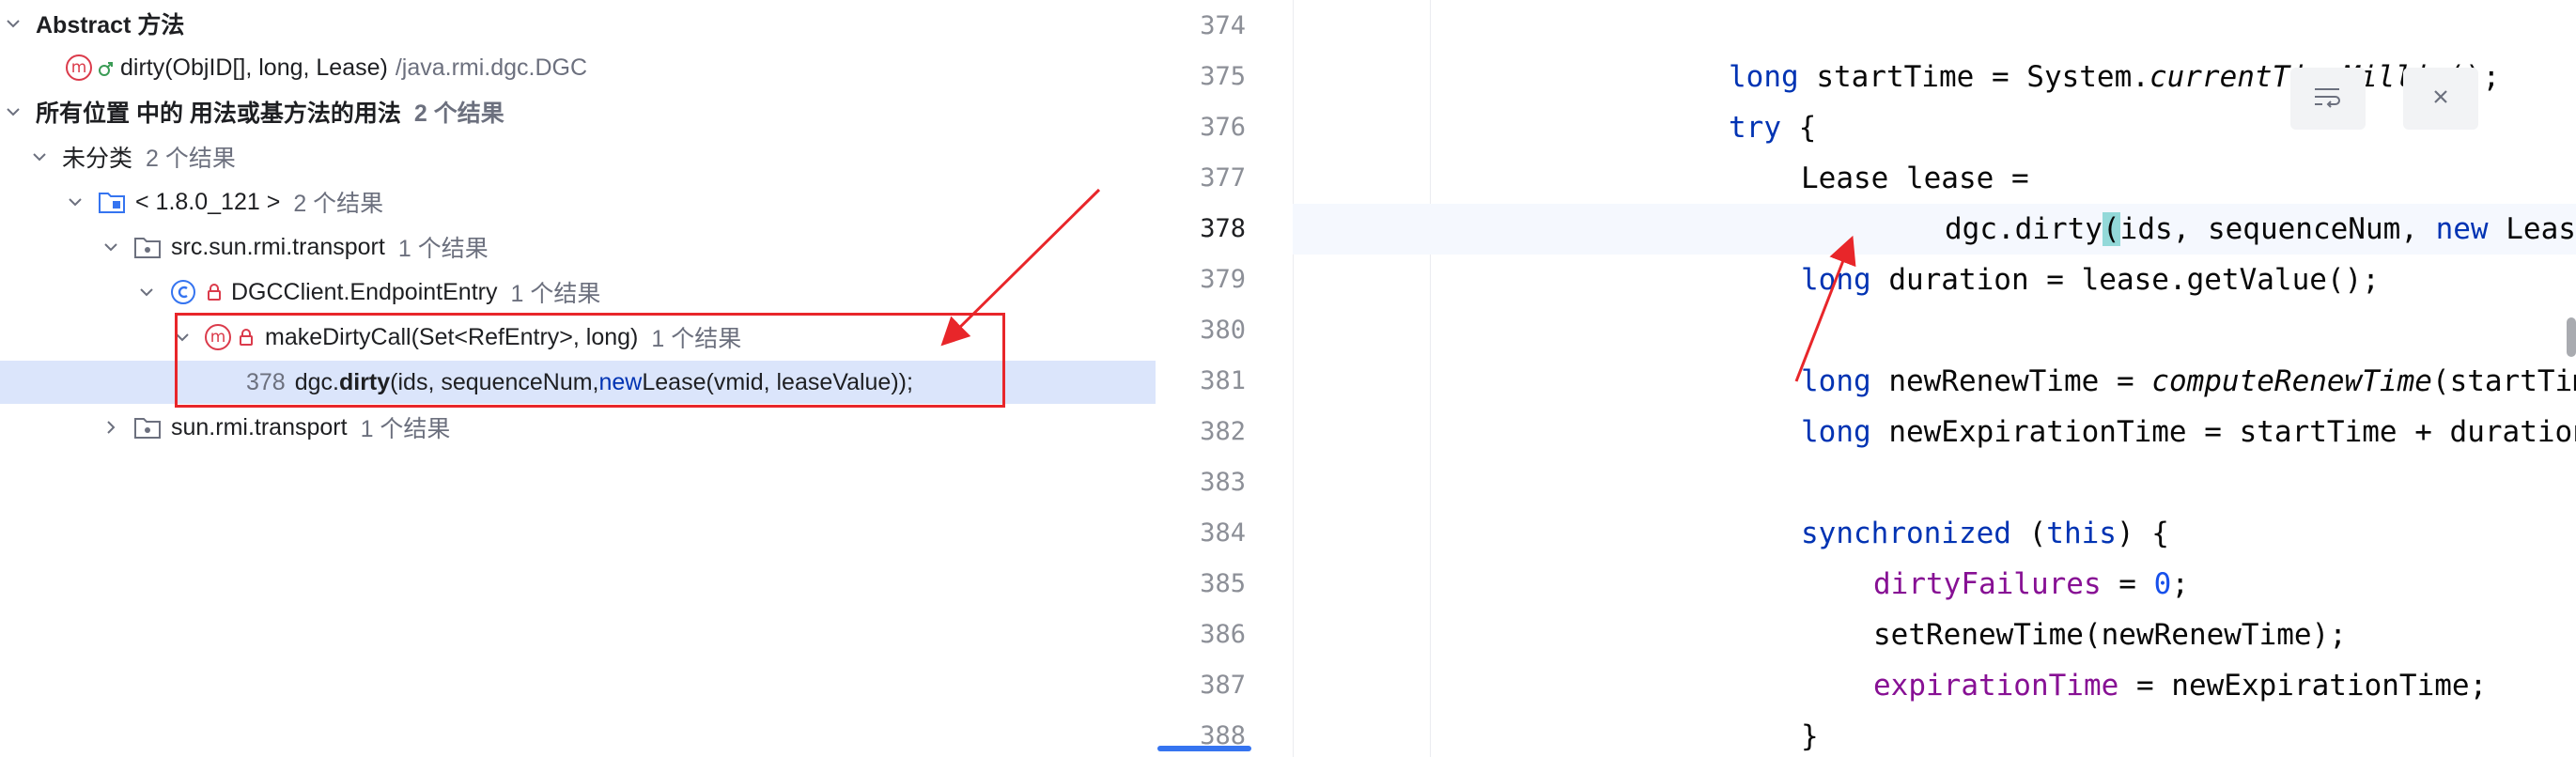 The height and width of the screenshot is (757, 2576). What do you see at coordinates (1223, 76) in the screenshot?
I see `line-number: 375` at bounding box center [1223, 76].